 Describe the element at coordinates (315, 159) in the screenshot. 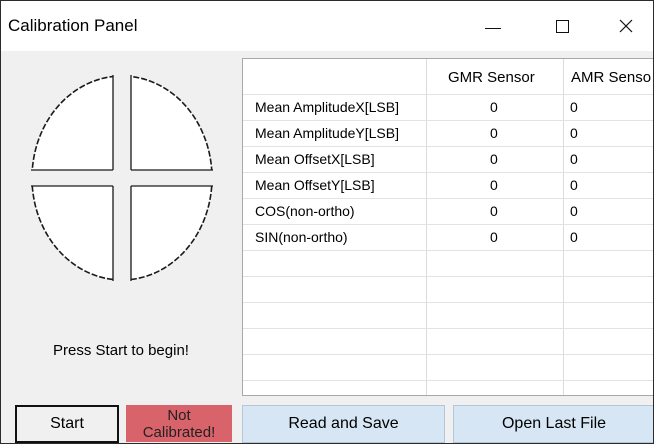

I see `row-label: Mean OffsetX[LSB]` at that location.